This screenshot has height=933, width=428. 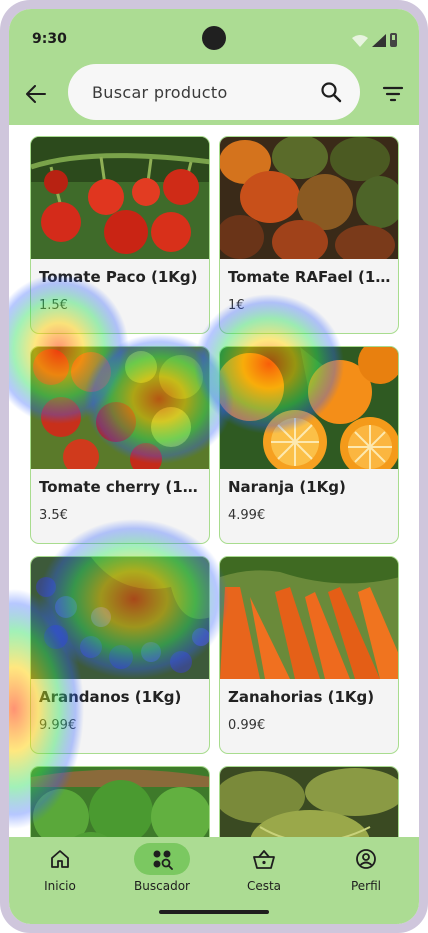 I want to click on nav-label: Inicio, so click(x=60, y=886).